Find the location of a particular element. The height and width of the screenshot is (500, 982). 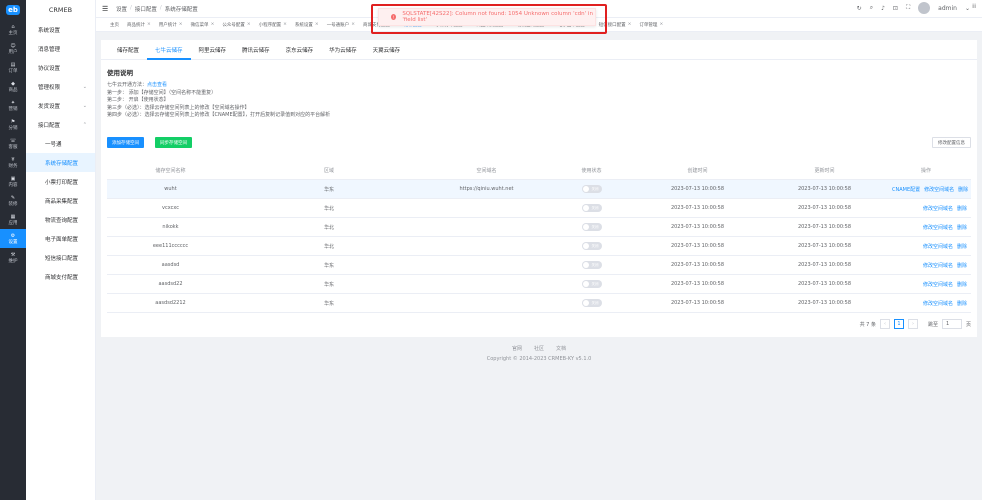

sidebar-item: 协议设置 is located at coordinates (60, 67).